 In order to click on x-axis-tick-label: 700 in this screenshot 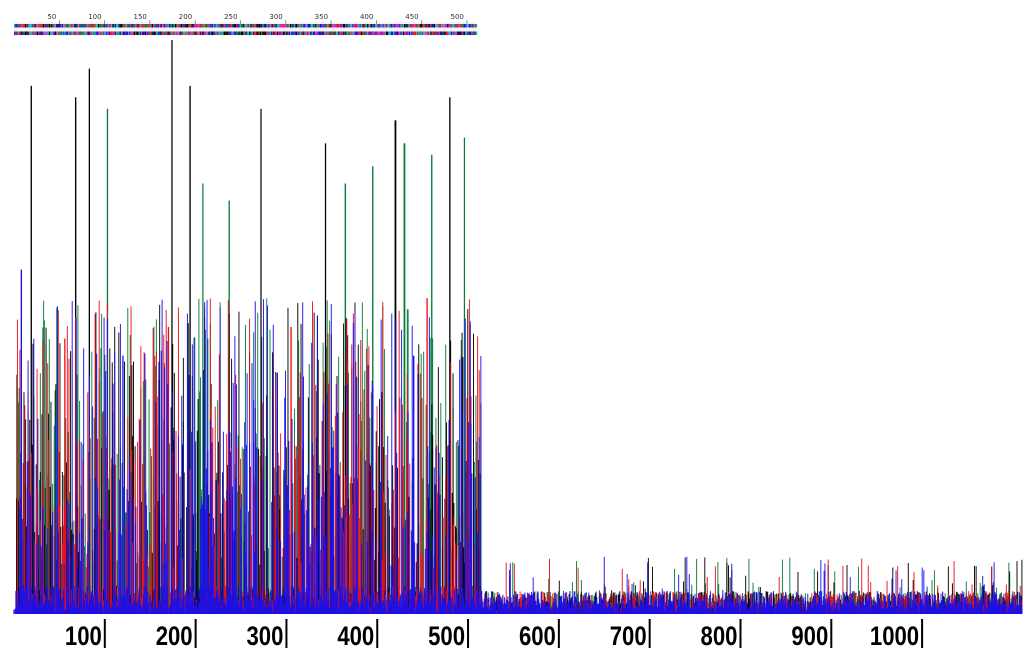, I will do `click(628, 637)`.